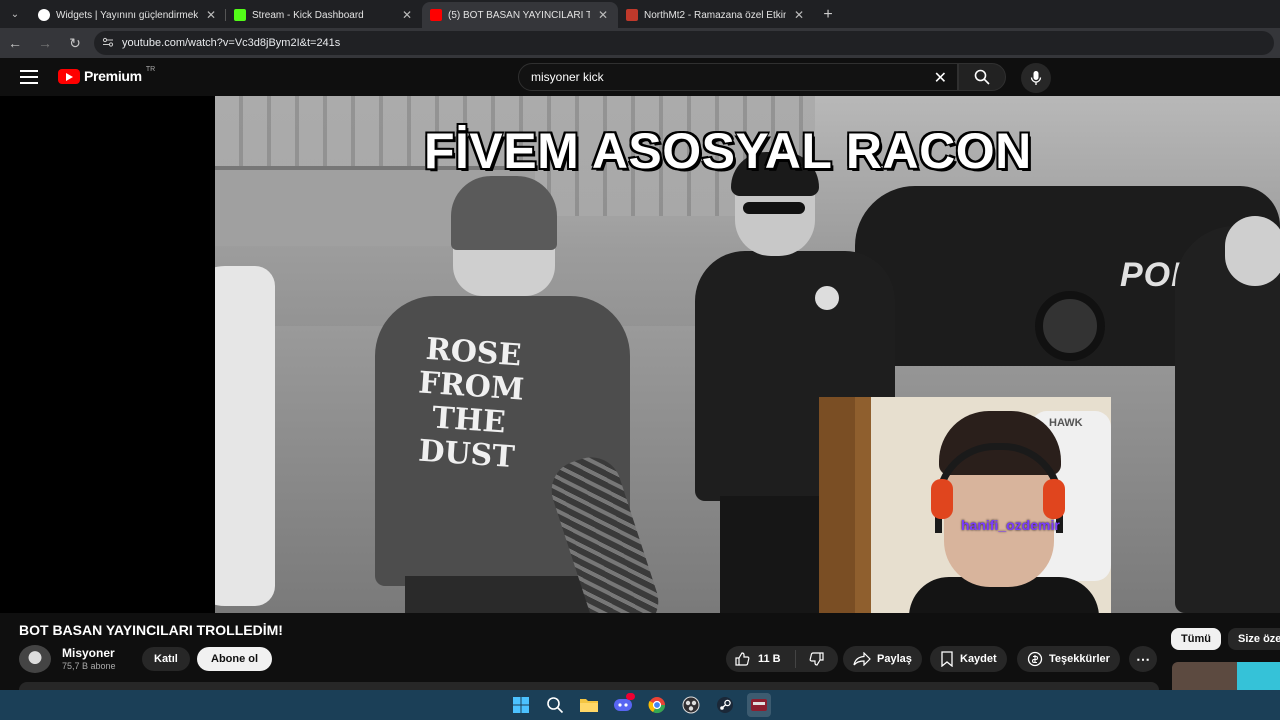 The height and width of the screenshot is (720, 1280). What do you see at coordinates (45, 43) in the screenshot?
I see `forward-arrow-icon: →` at bounding box center [45, 43].